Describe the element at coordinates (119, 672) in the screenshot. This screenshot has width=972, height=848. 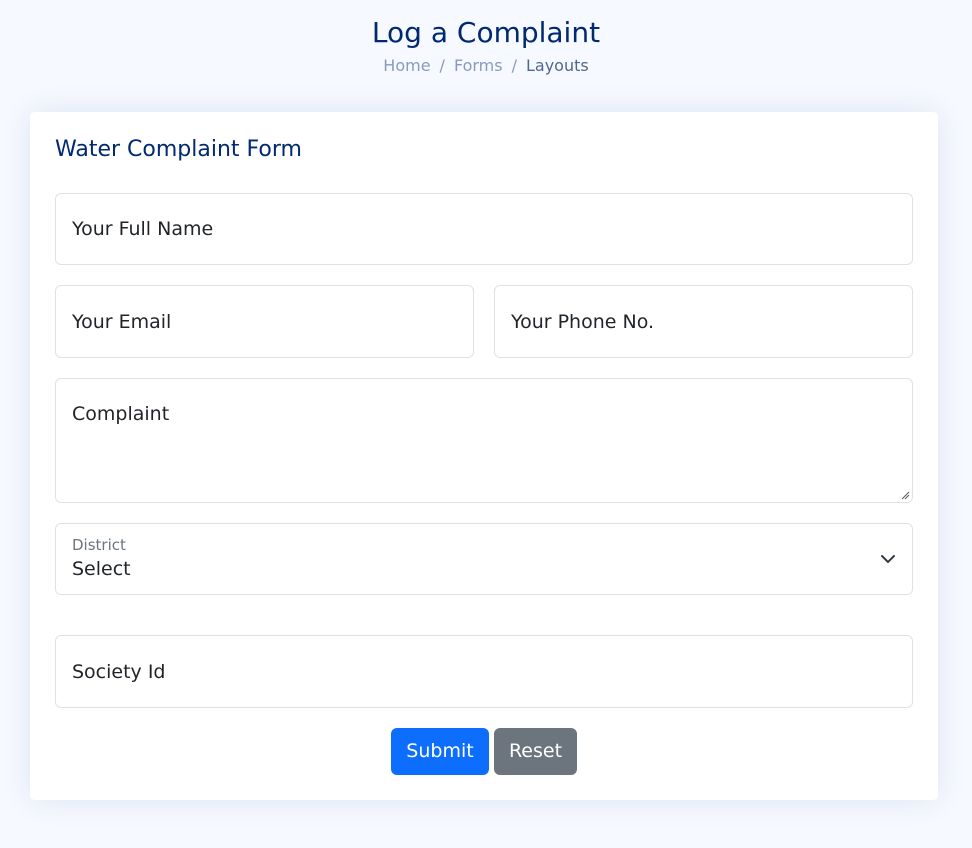
I see `society-id-placeholder: Society Id` at that location.